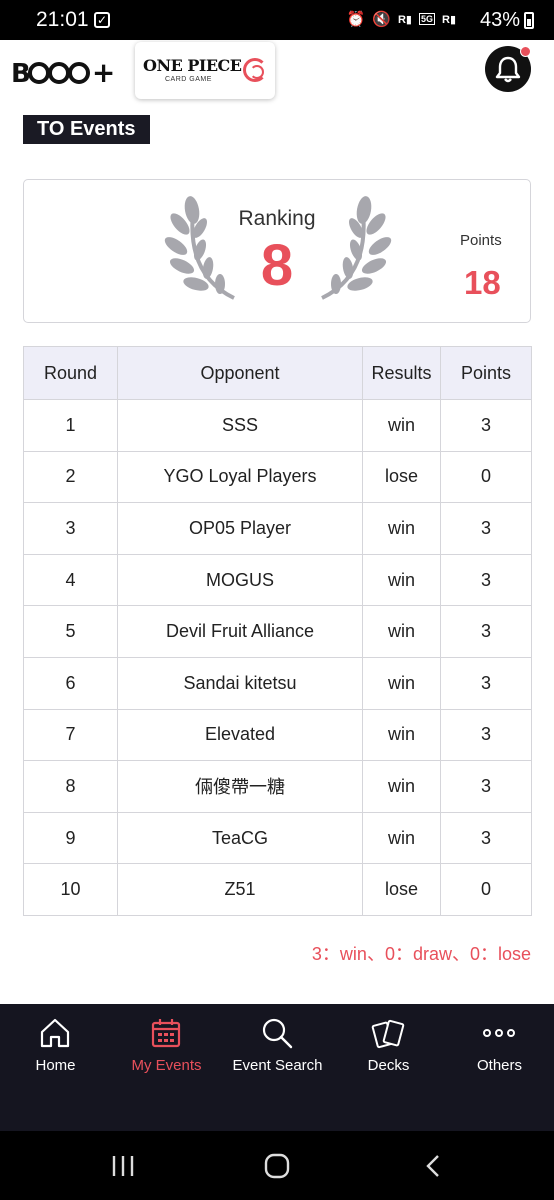 The height and width of the screenshot is (1200, 554). I want to click on mute-icon: 🔇, so click(381, 19).